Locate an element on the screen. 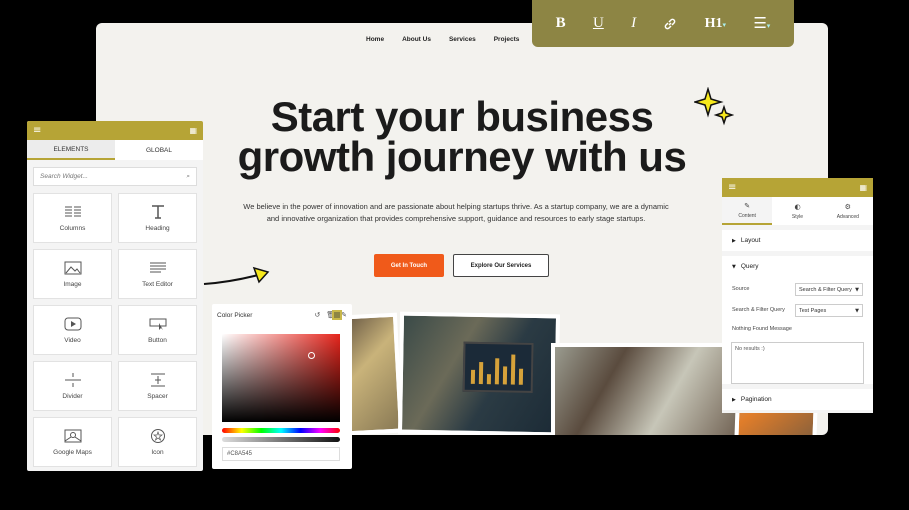  photo-analyst-screen is located at coordinates (479, 373).